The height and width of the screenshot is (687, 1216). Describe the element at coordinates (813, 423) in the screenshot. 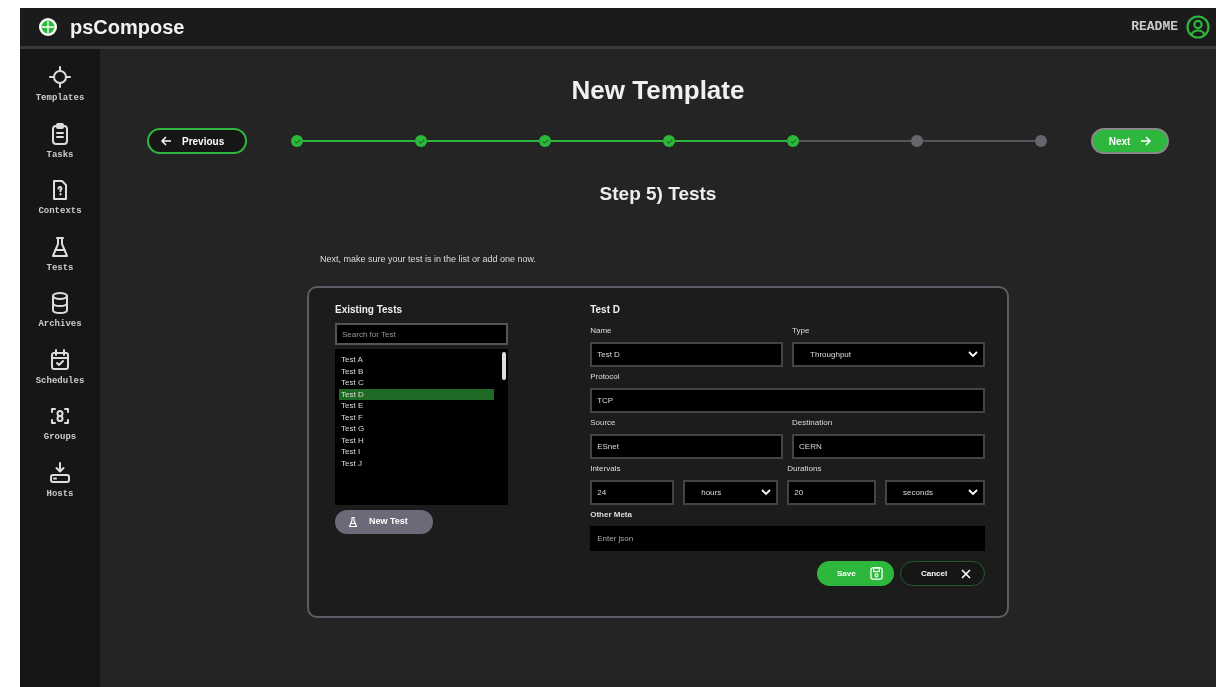

I see `field-label: Destination` at that location.